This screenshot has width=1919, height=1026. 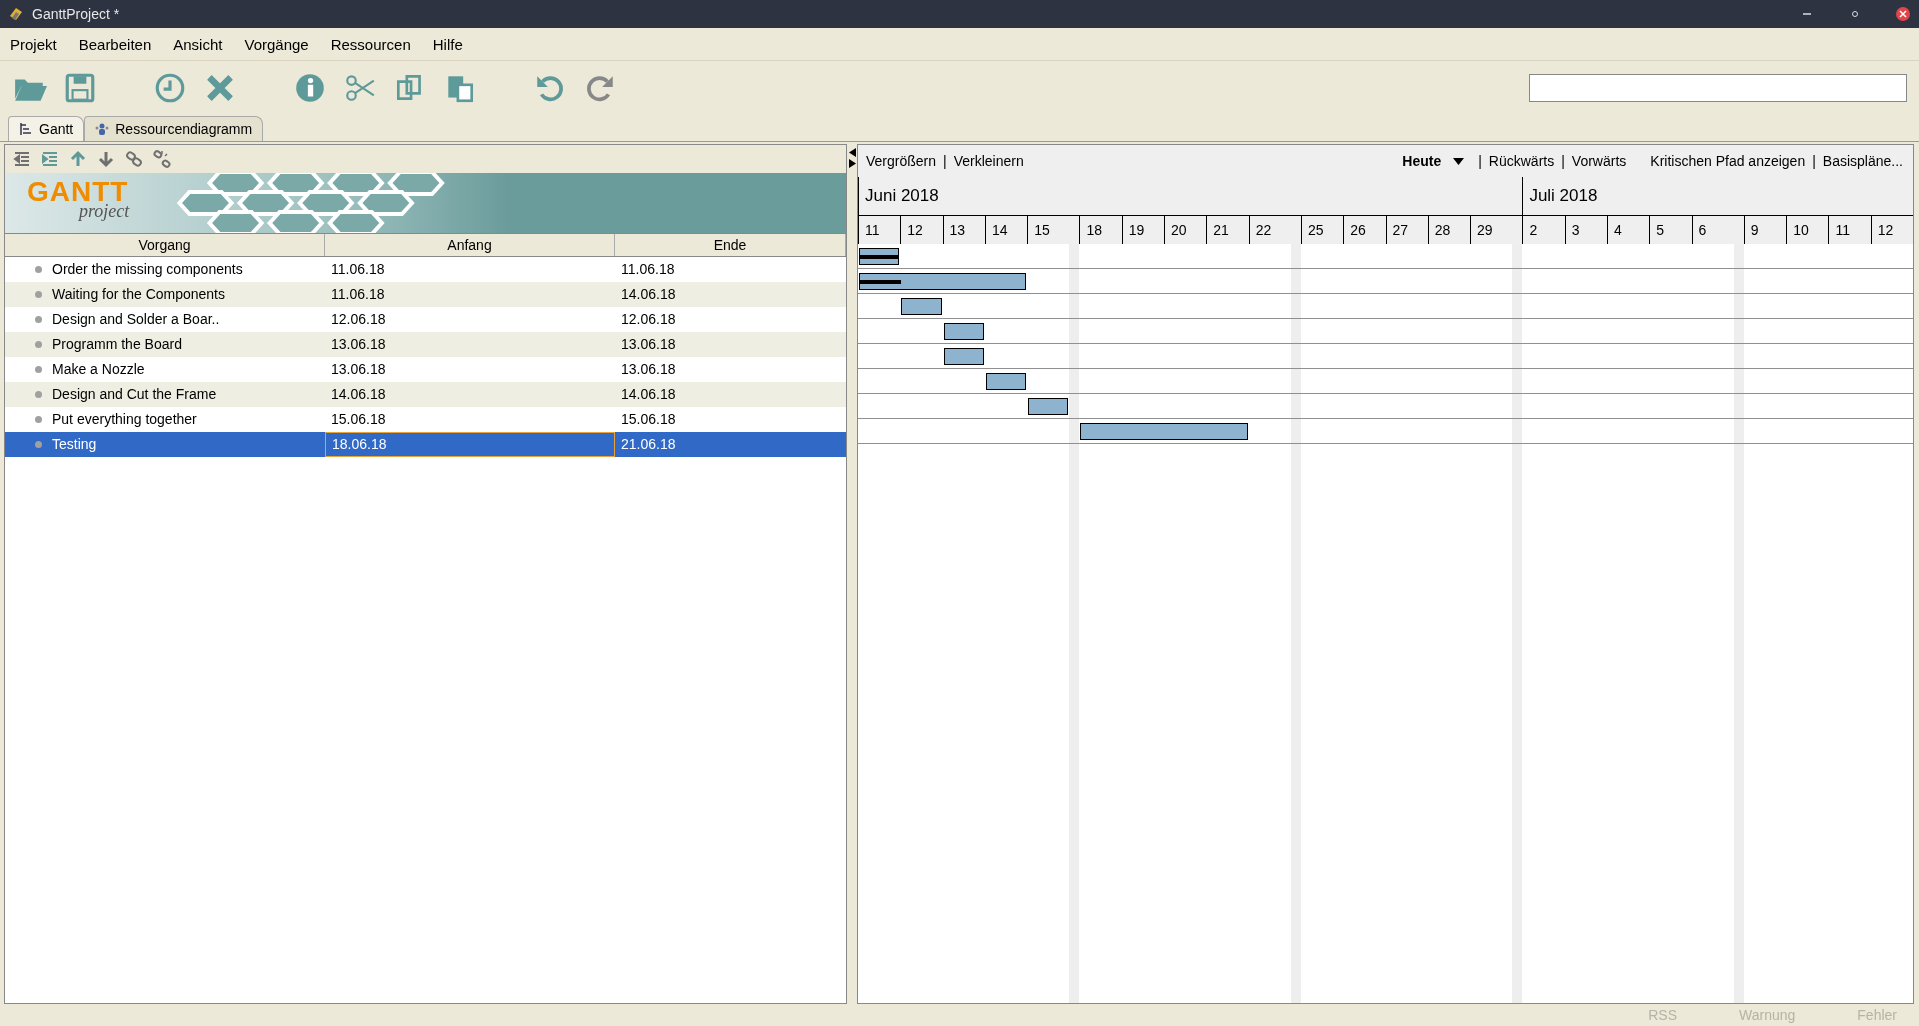 What do you see at coordinates (74, 444) in the screenshot?
I see `task-name: Testing` at bounding box center [74, 444].